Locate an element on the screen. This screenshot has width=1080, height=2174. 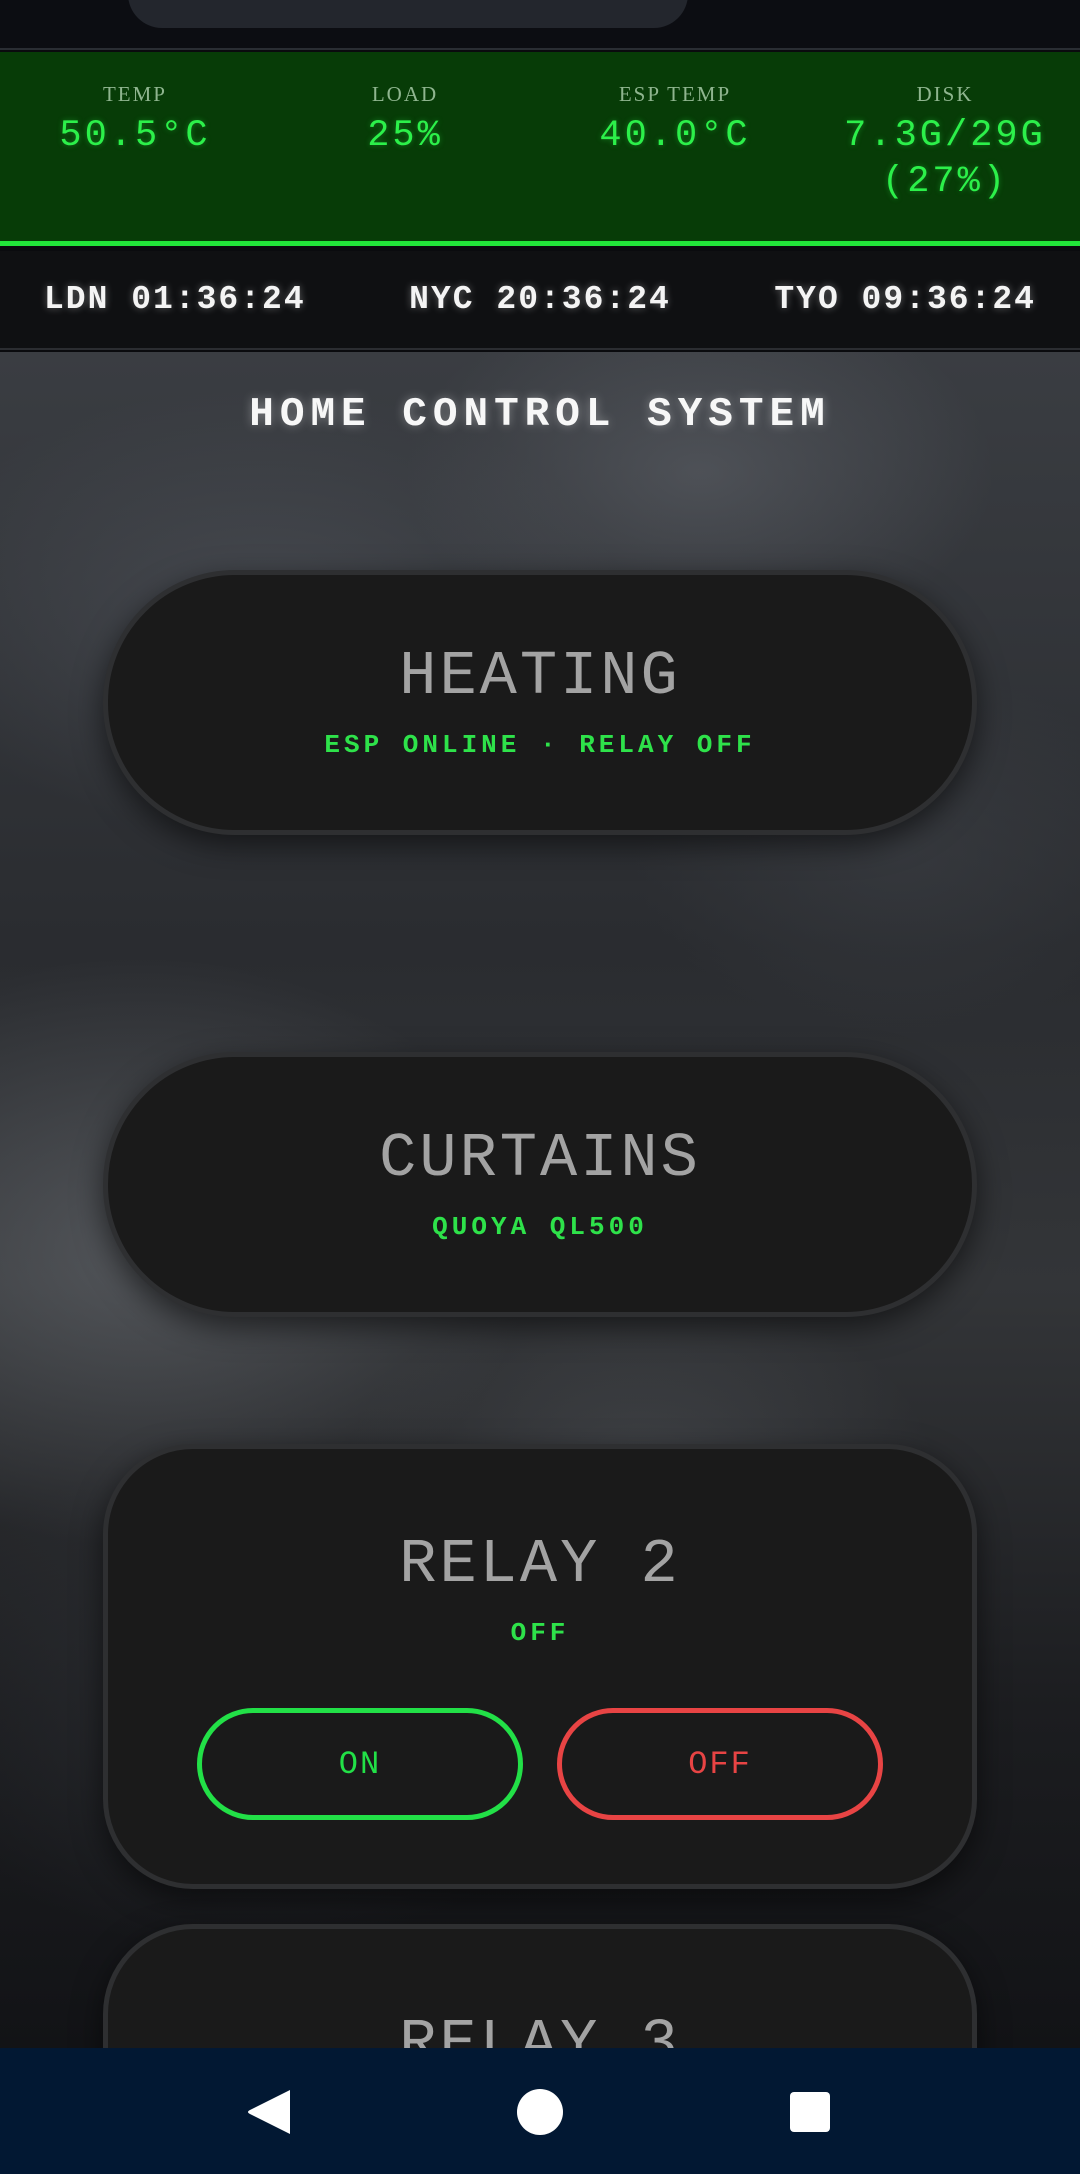
stat-disk-value: 7.3G/29G (27%) is located at coordinates (945, 159).